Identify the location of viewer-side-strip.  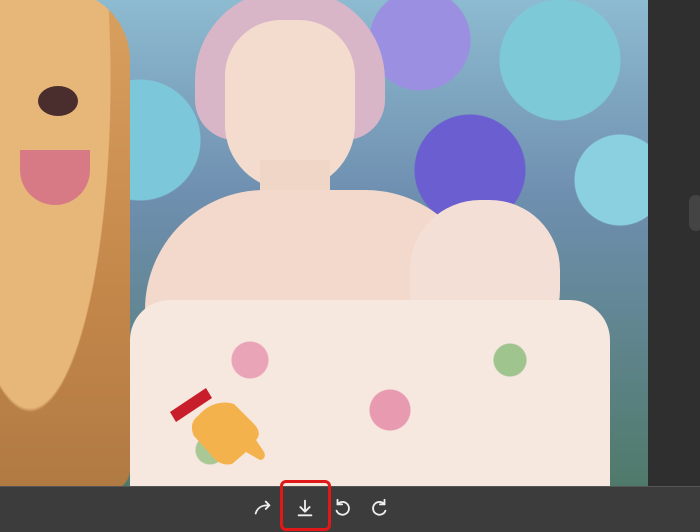
(674, 243).